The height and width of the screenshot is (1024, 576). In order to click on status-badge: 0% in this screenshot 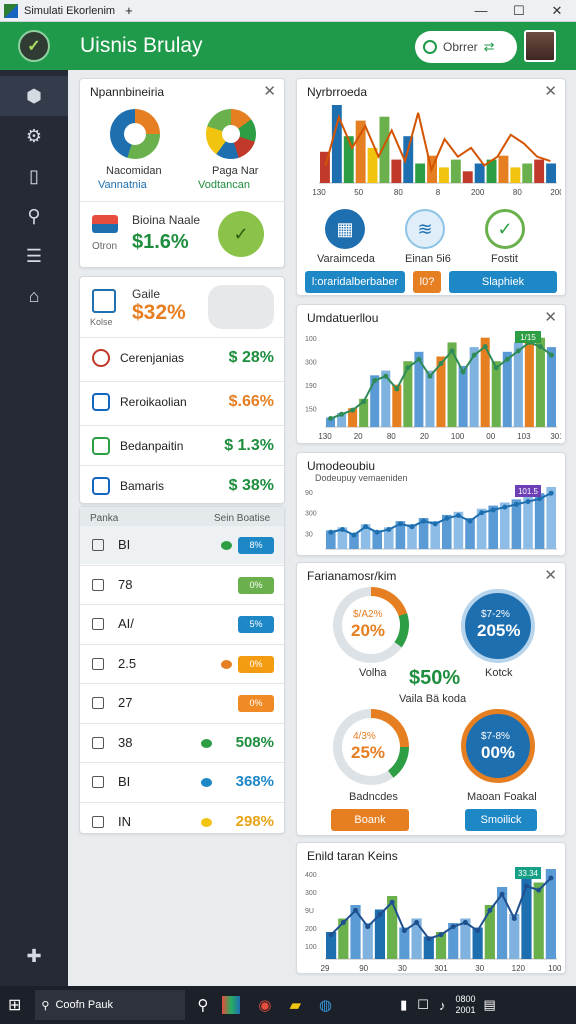, I will do `click(256, 585)`.